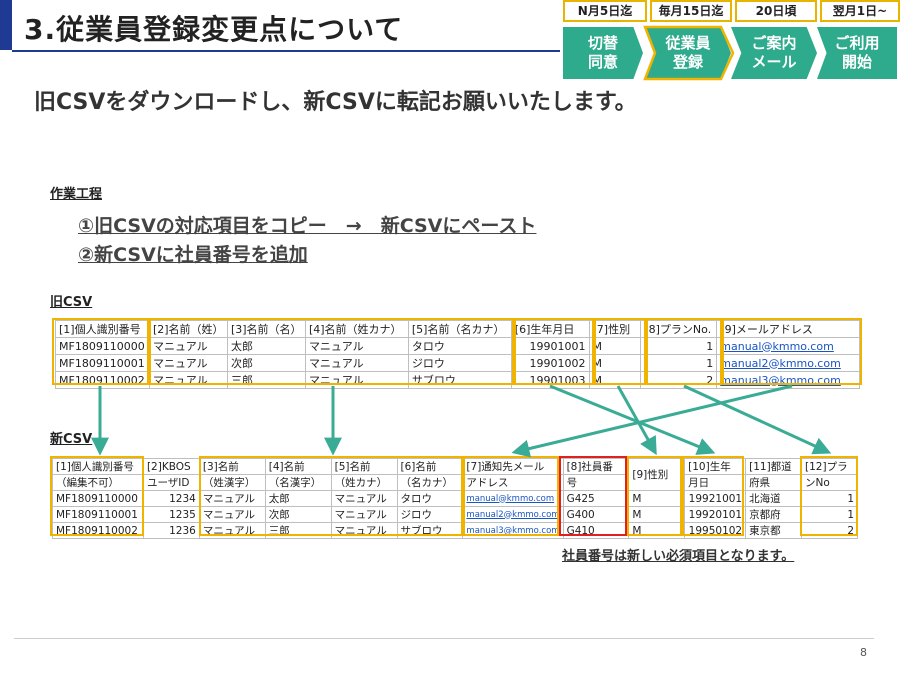 The image size is (900, 676). Describe the element at coordinates (863, 652) in the screenshot. I see `page-number: 8` at that location.